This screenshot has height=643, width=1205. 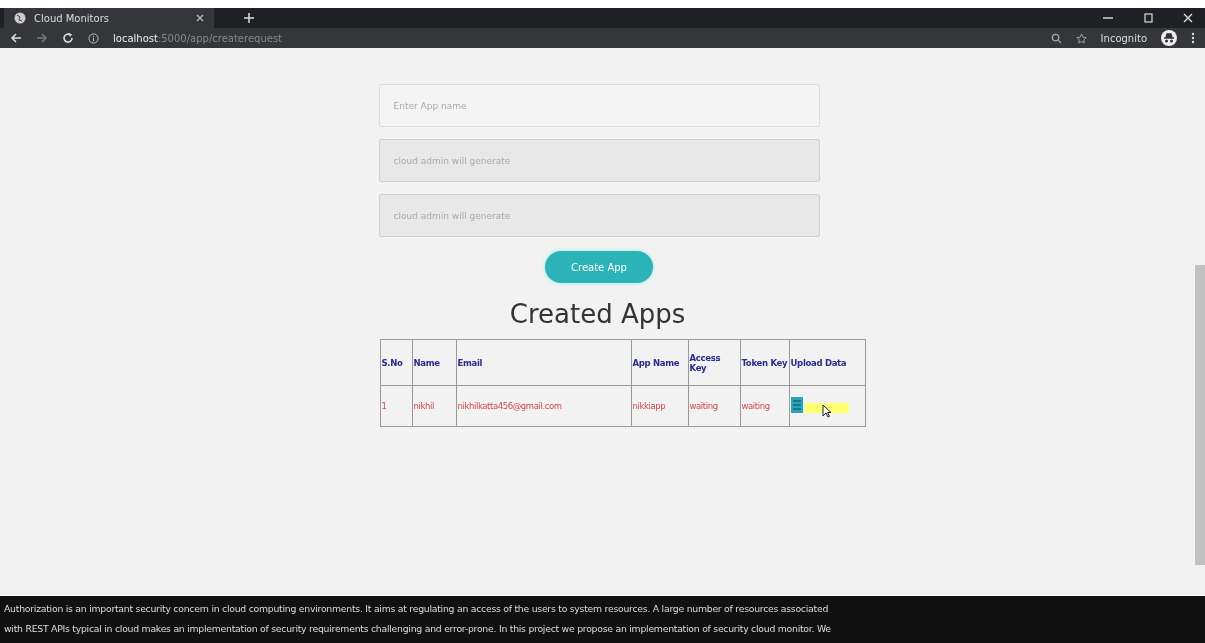 I want to click on input-field: Enter App name, so click(x=599, y=105).